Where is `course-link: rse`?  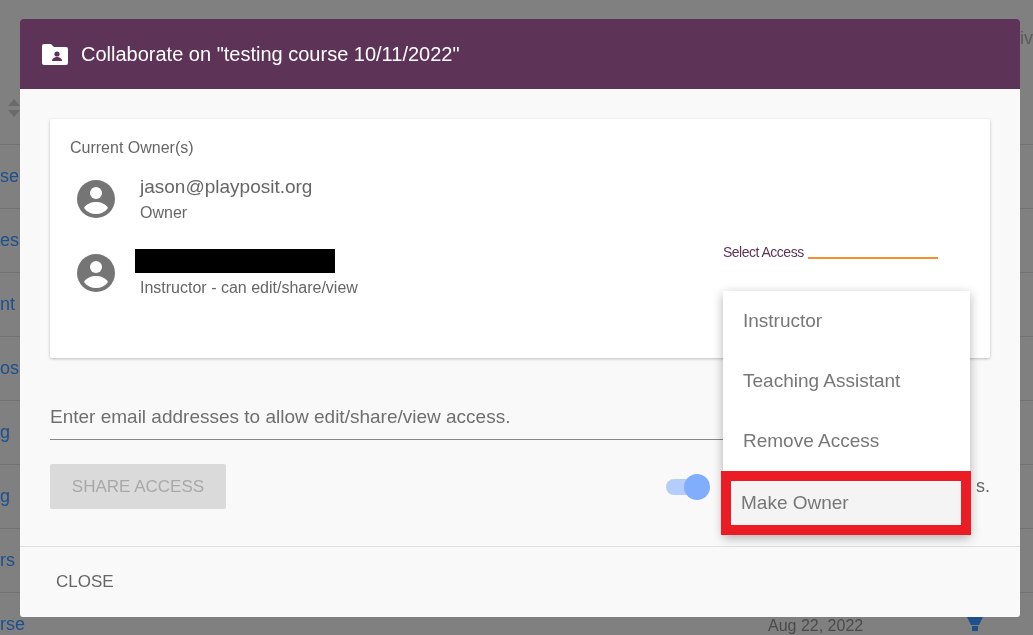 course-link: rse is located at coordinates (12, 624).